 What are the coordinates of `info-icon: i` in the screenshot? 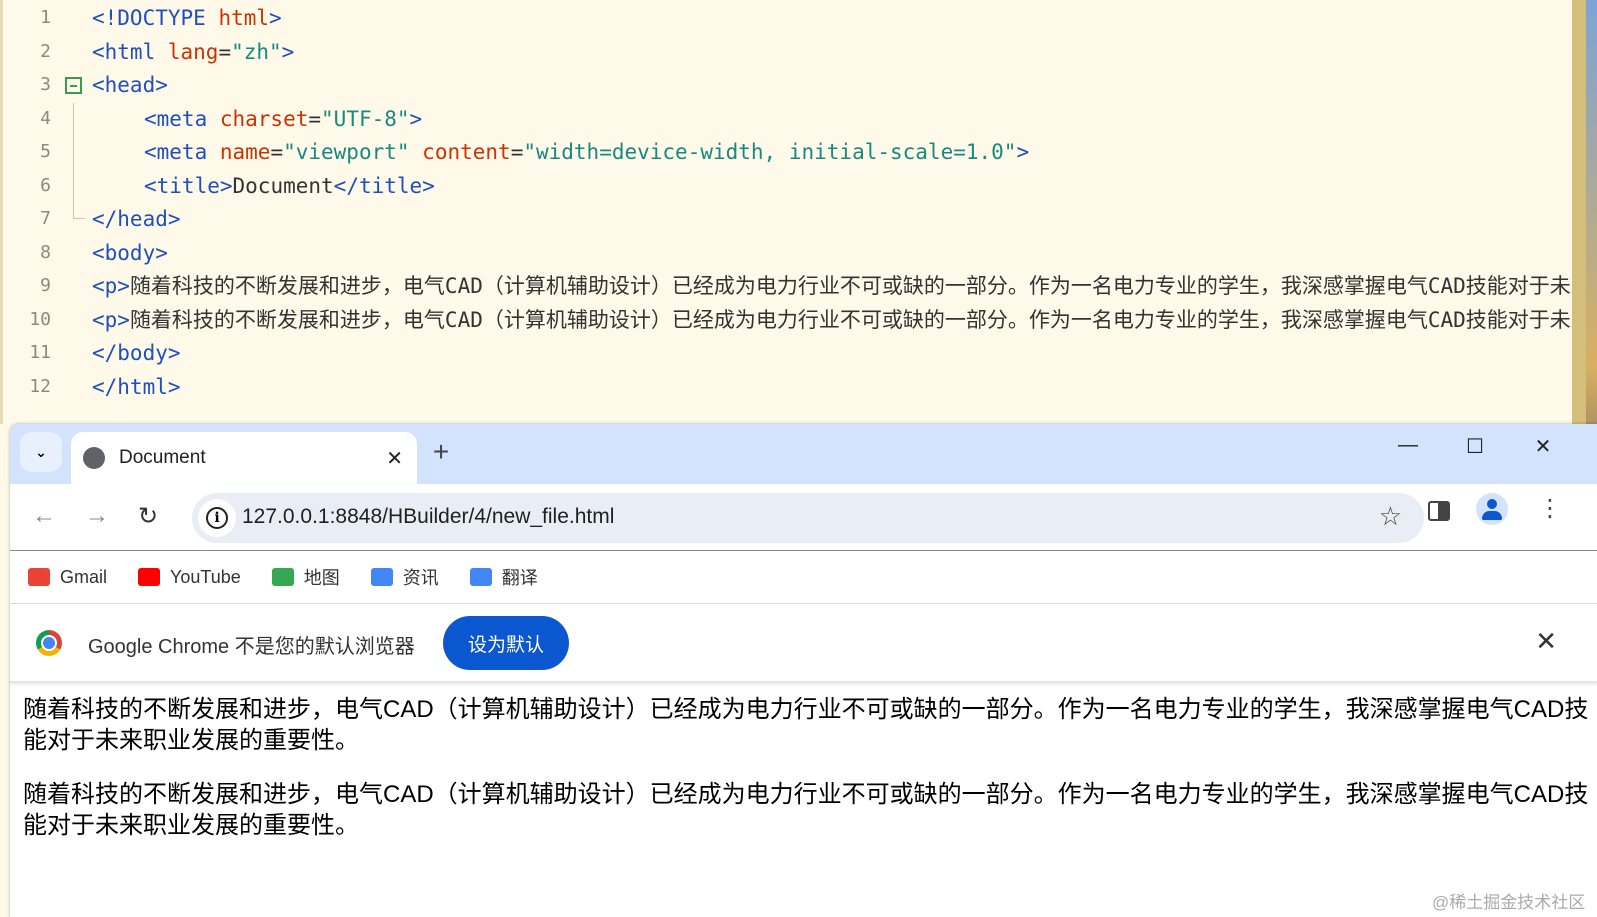 It's located at (217, 518).